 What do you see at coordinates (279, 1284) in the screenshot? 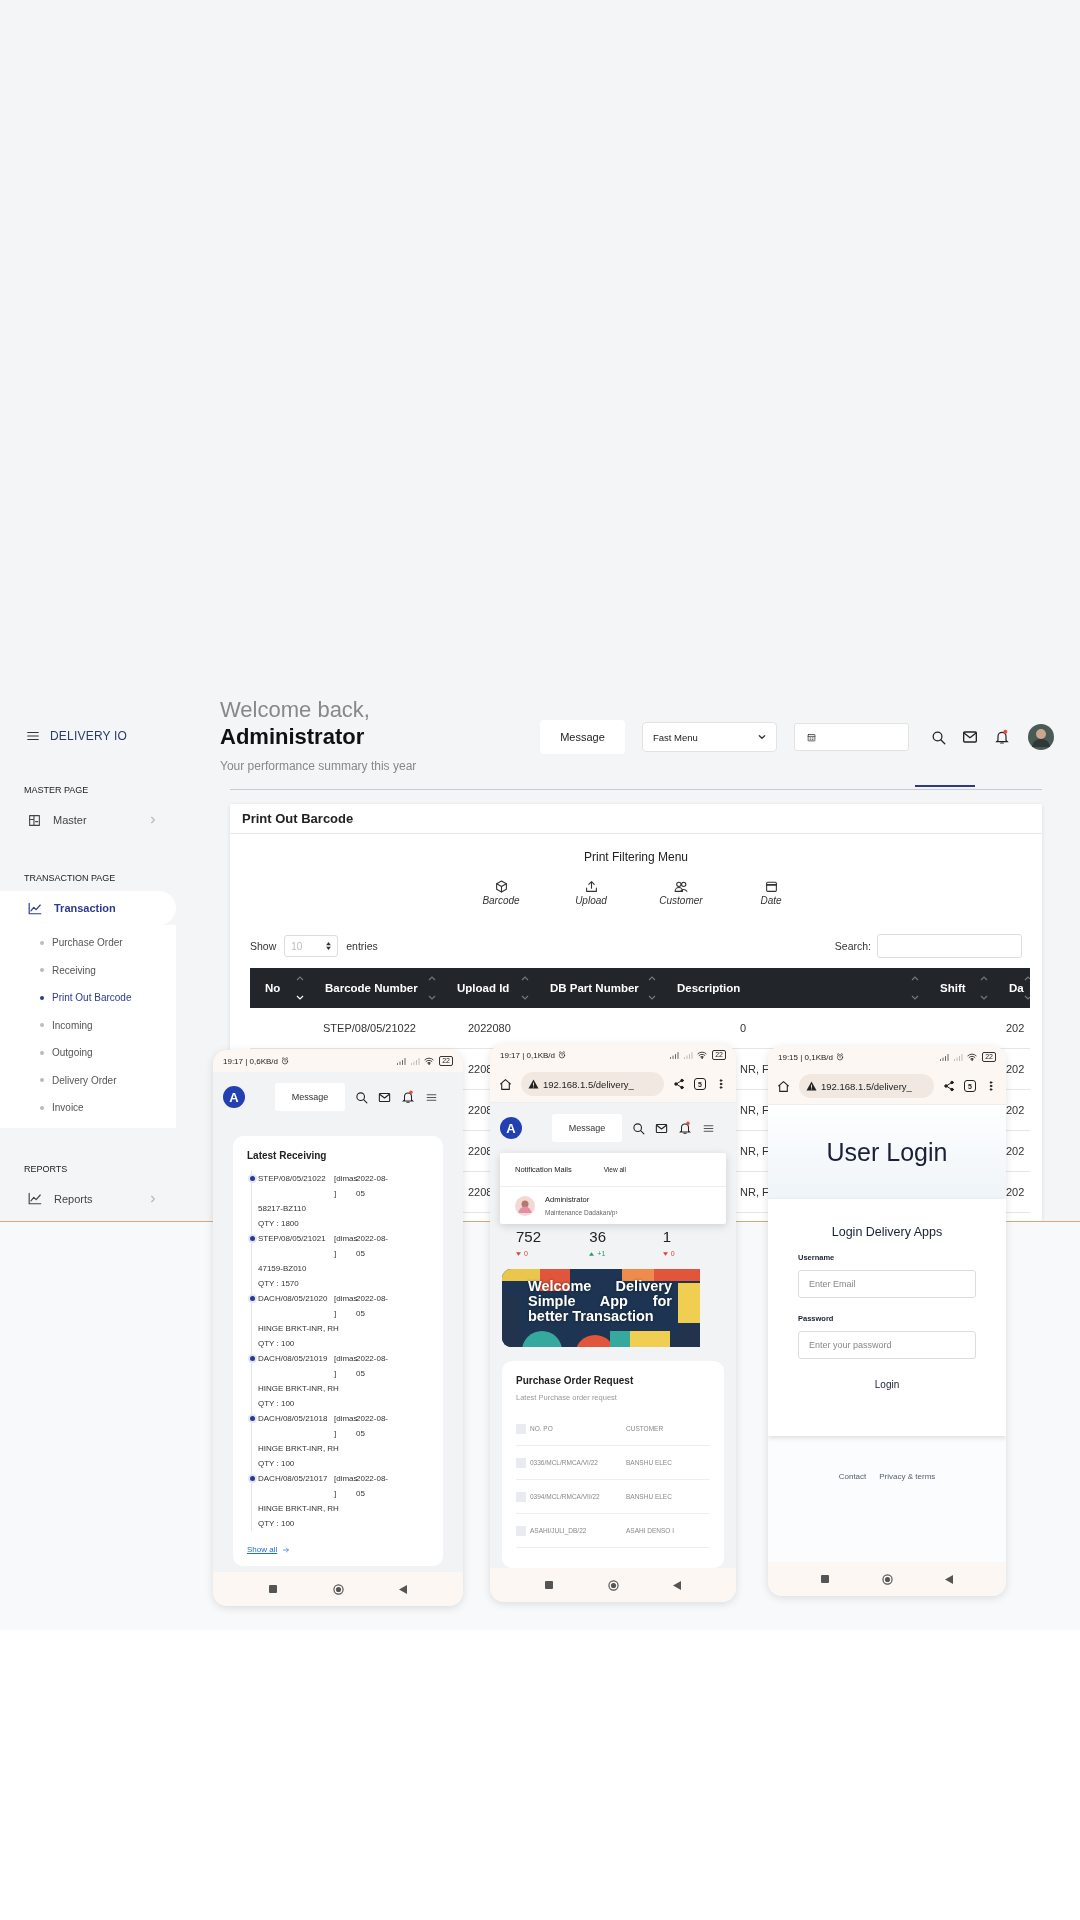
I see `quantity: QTY : 1570` at bounding box center [279, 1284].